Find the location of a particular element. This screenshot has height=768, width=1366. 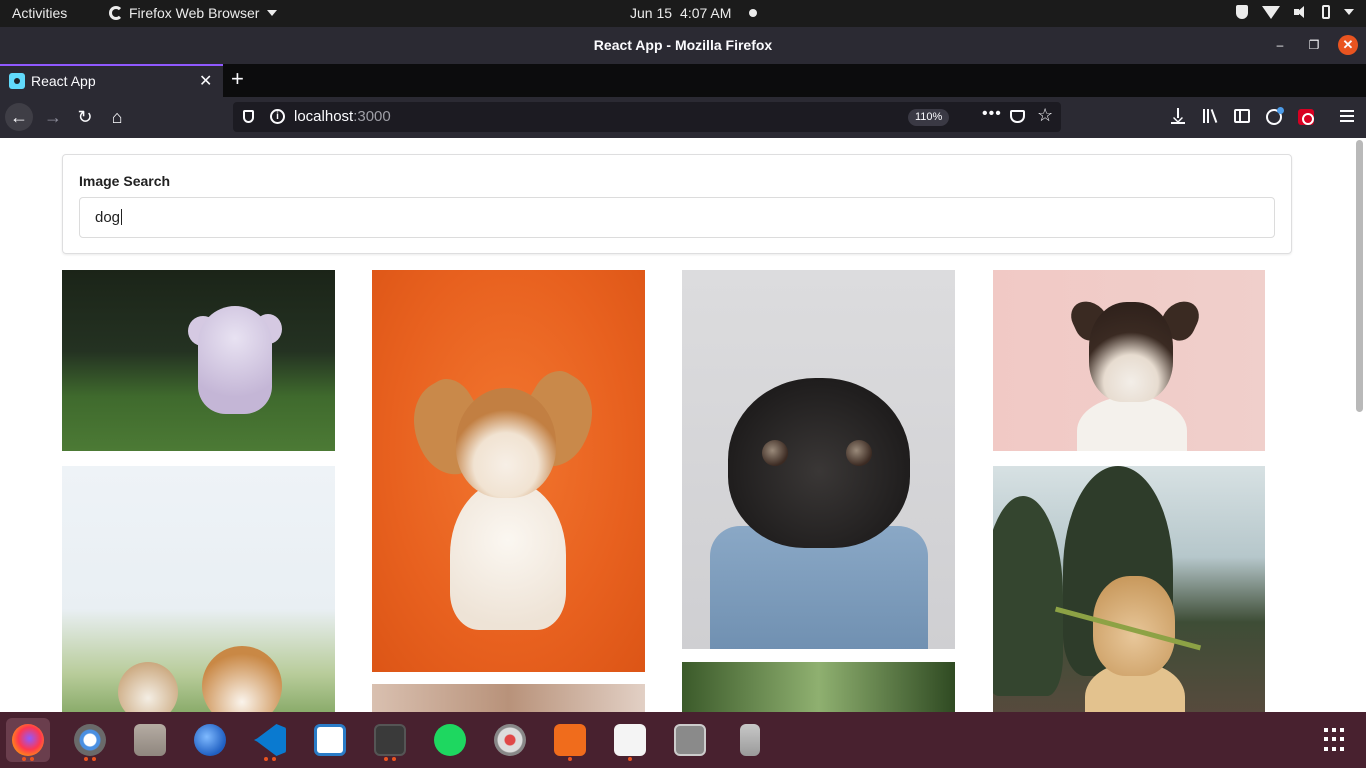

image-puppies-in-grass is located at coordinates (198, 589).